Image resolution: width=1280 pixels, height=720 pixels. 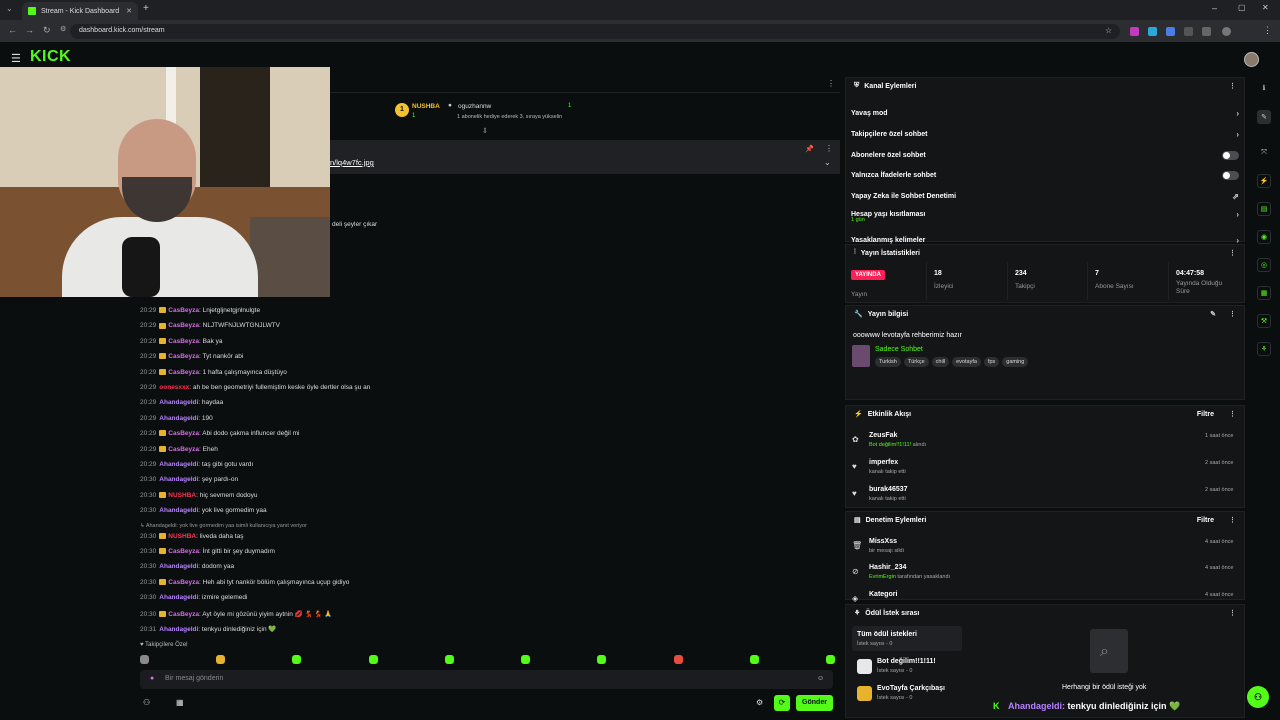 I want to click on edit-icon: ✎, so click(x=1213, y=314).